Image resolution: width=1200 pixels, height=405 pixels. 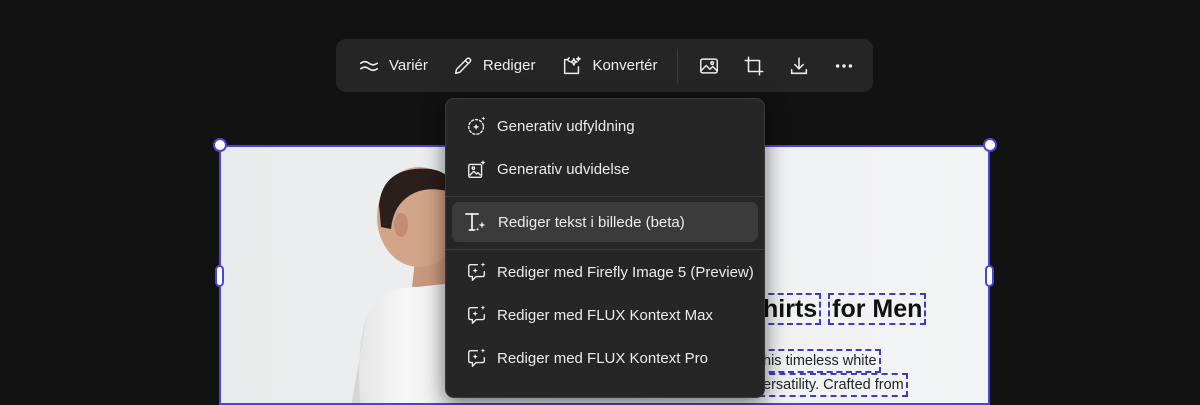 I want to click on image-icon, so click(x=709, y=65).